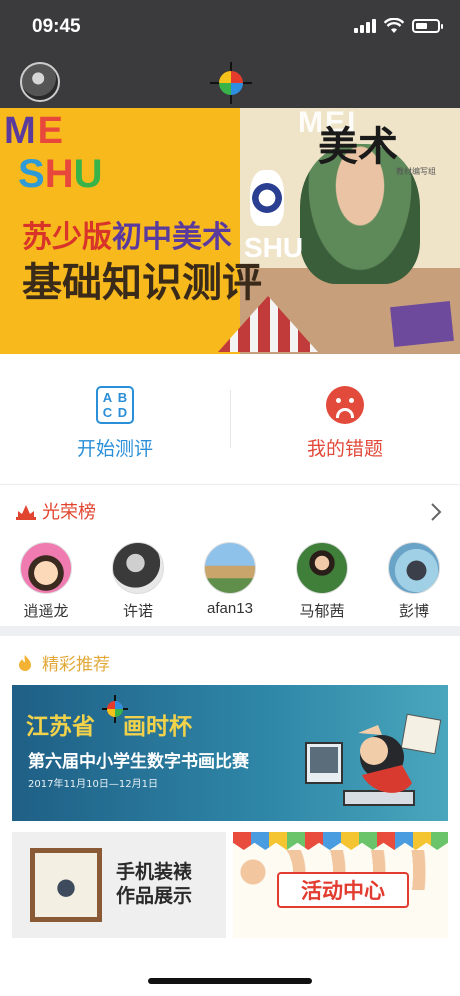  Describe the element at coordinates (358, 146) in the screenshot. I see `banner-title-cn: 美术` at that location.